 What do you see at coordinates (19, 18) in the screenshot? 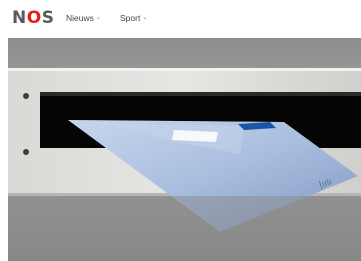
I see `logo-letter-n: N` at bounding box center [19, 18].